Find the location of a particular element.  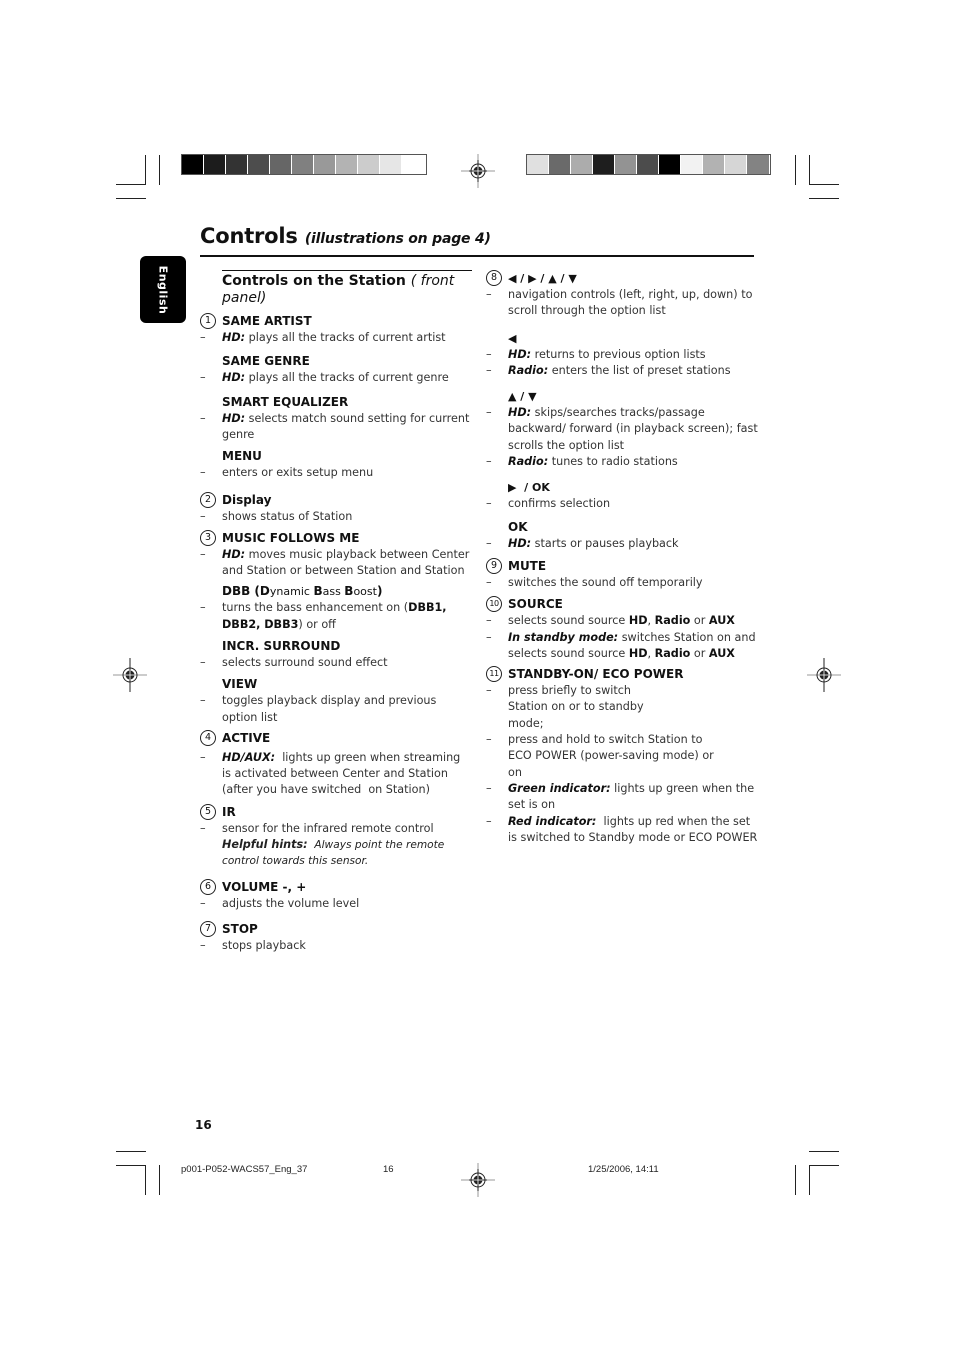

callout-number: 4 is located at coordinates (208, 737).